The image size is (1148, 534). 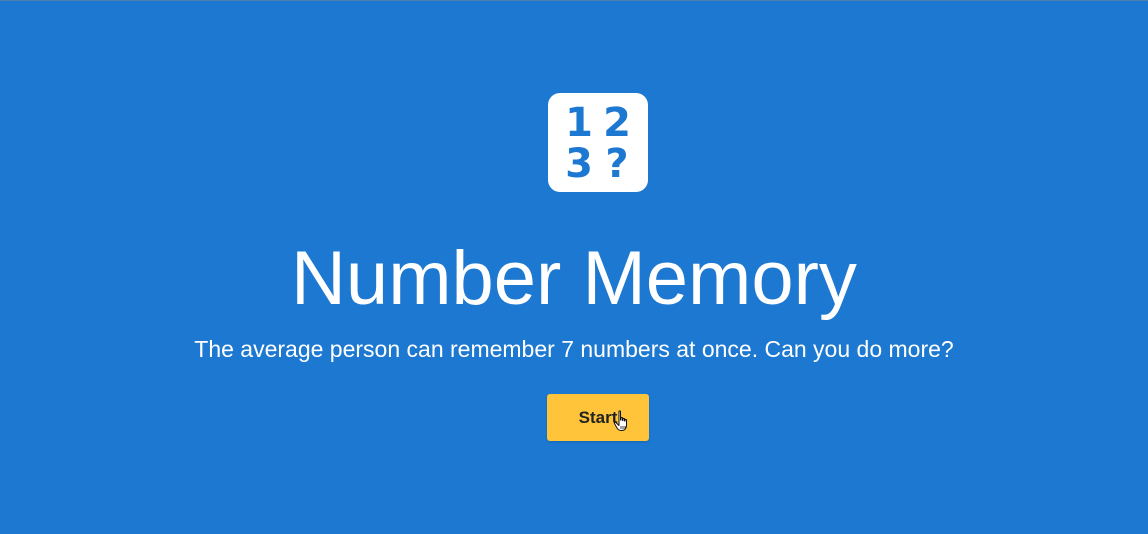 I want to click on hand-pointer-cursor-icon, so click(x=620, y=420).